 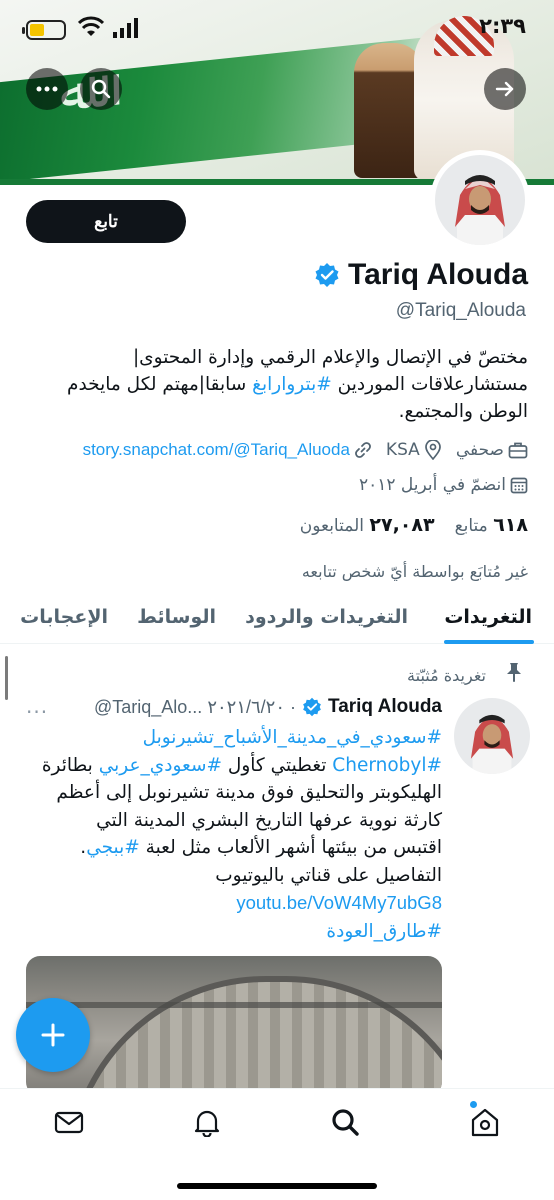 What do you see at coordinates (292, 737) in the screenshot?
I see `tweet-hashtag: #سعودي_في_مدينة_الأشباح_تشيرنوبل` at bounding box center [292, 737].